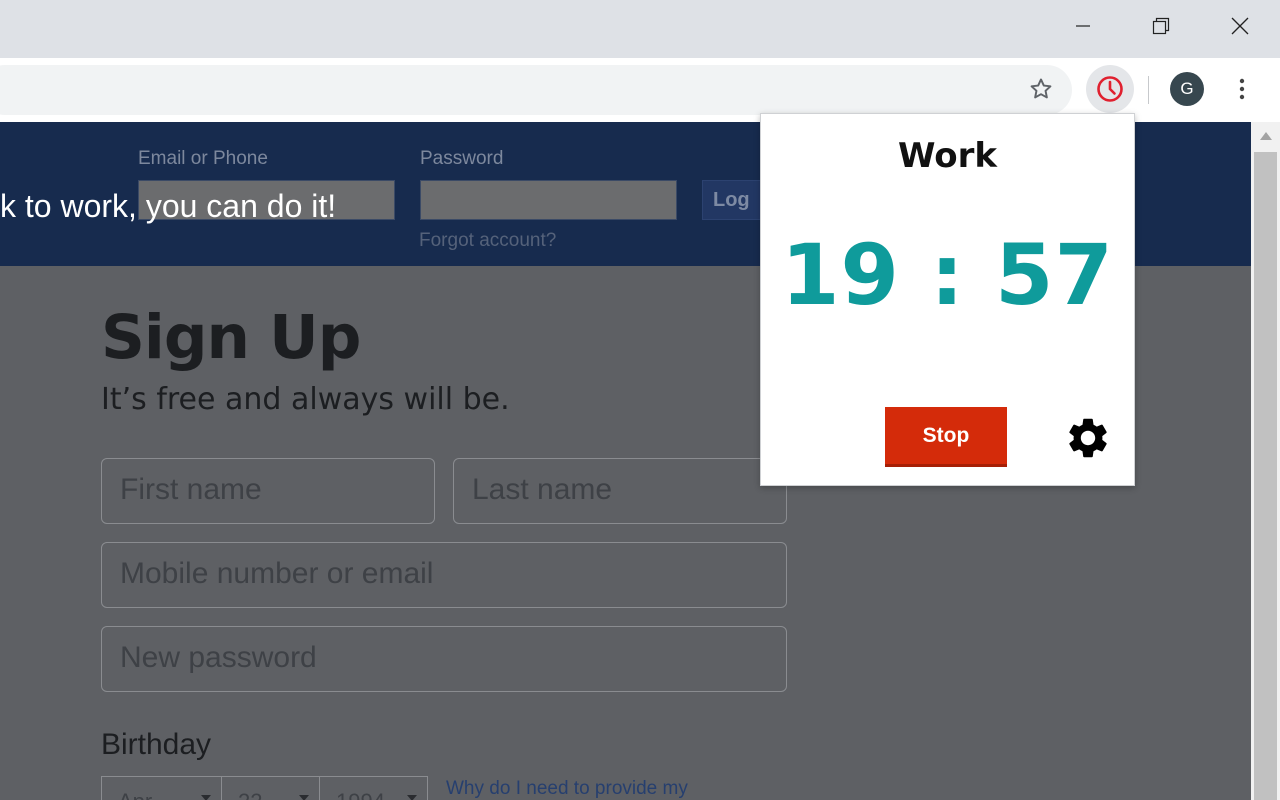 The image size is (1280, 800). What do you see at coordinates (548, 200) in the screenshot?
I see `login-password-input` at bounding box center [548, 200].